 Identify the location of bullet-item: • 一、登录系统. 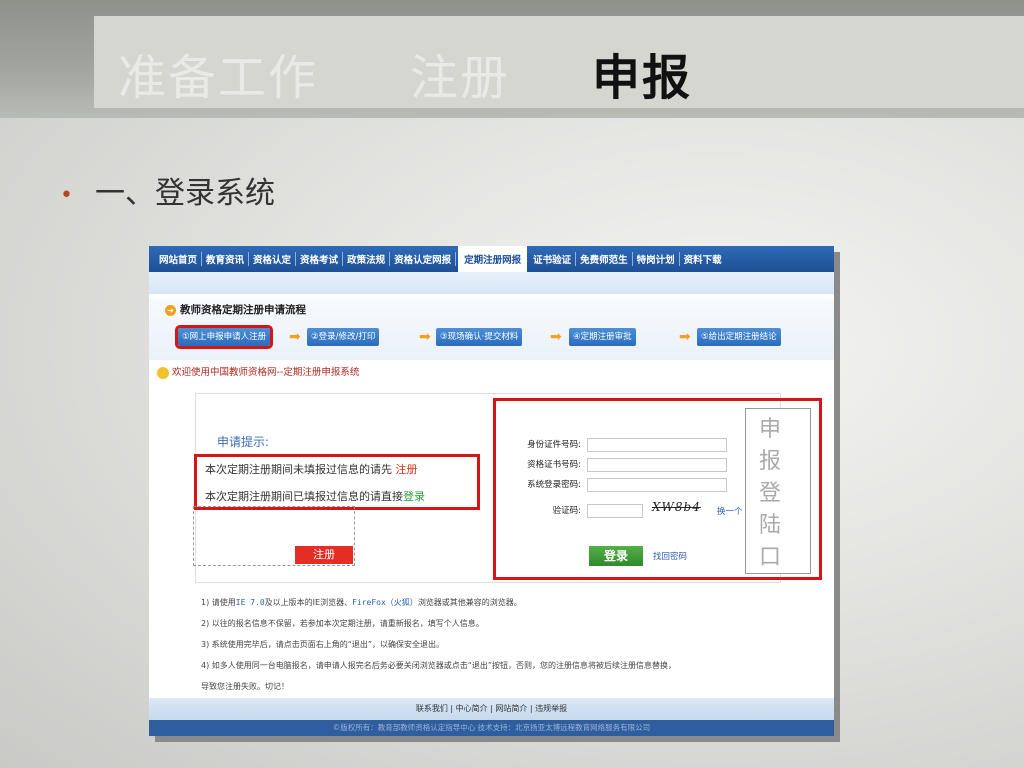
(167, 190).